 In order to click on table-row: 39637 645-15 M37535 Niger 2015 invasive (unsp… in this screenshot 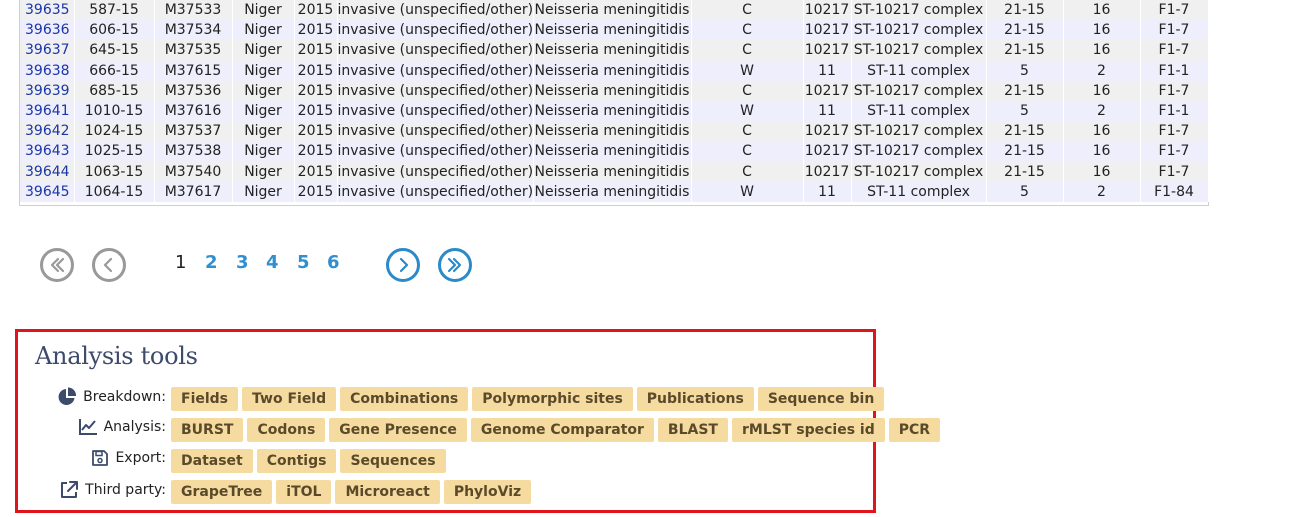, I will do `click(614, 50)`.